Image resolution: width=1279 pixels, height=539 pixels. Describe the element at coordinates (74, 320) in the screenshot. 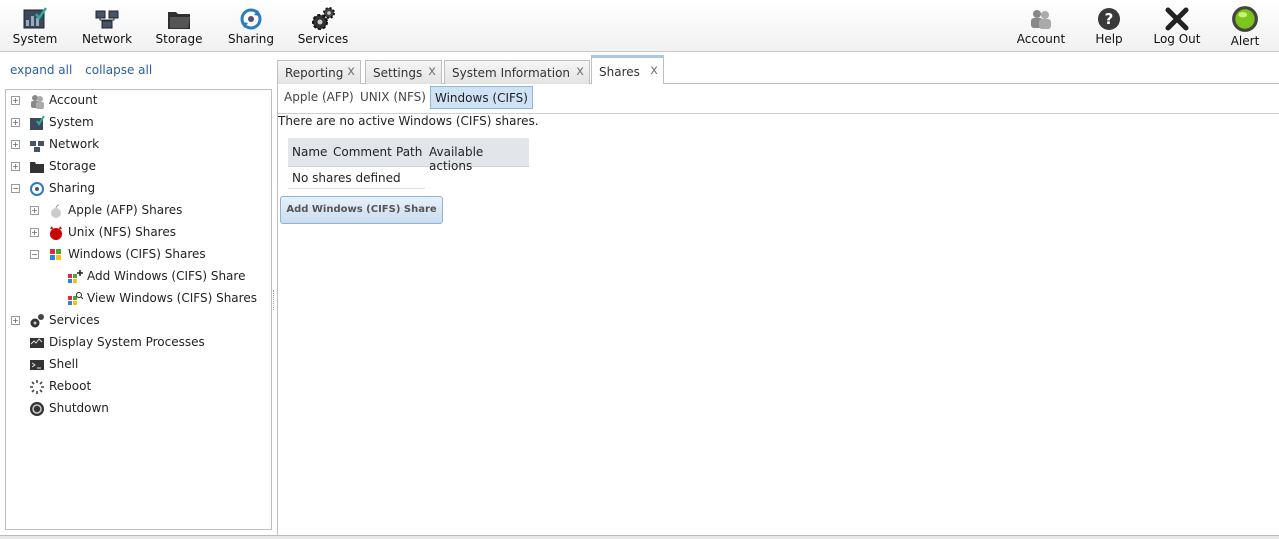

I see `tree-label: Services` at that location.